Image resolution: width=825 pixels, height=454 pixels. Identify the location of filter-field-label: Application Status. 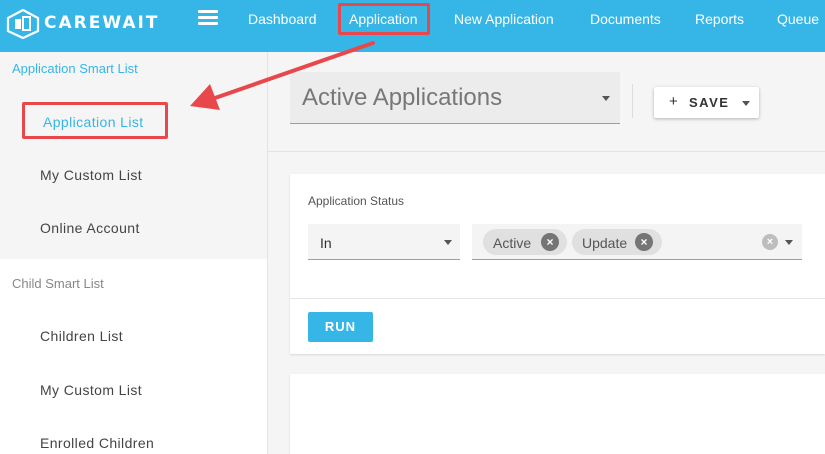
(356, 201).